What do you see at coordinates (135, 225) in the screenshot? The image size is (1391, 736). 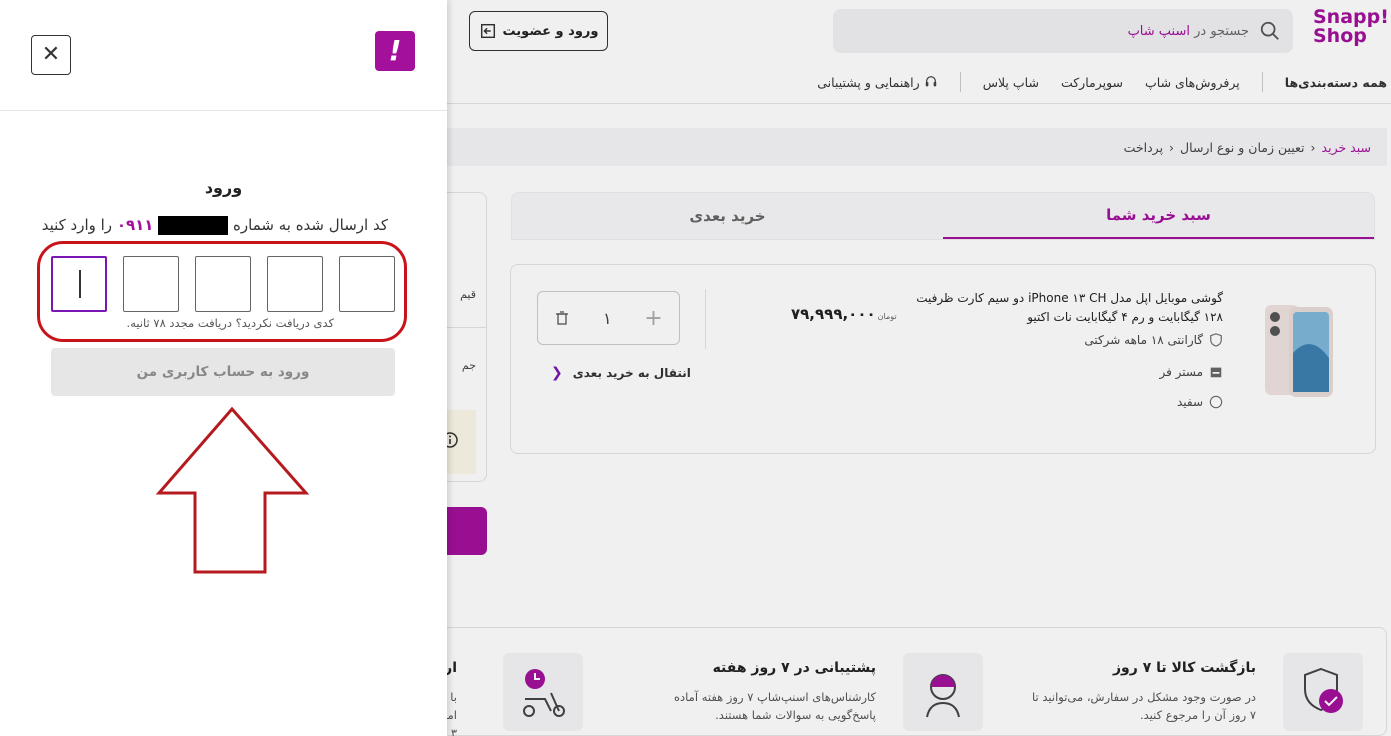 I see `phone-prefix: ۰۹۱۱` at bounding box center [135, 225].